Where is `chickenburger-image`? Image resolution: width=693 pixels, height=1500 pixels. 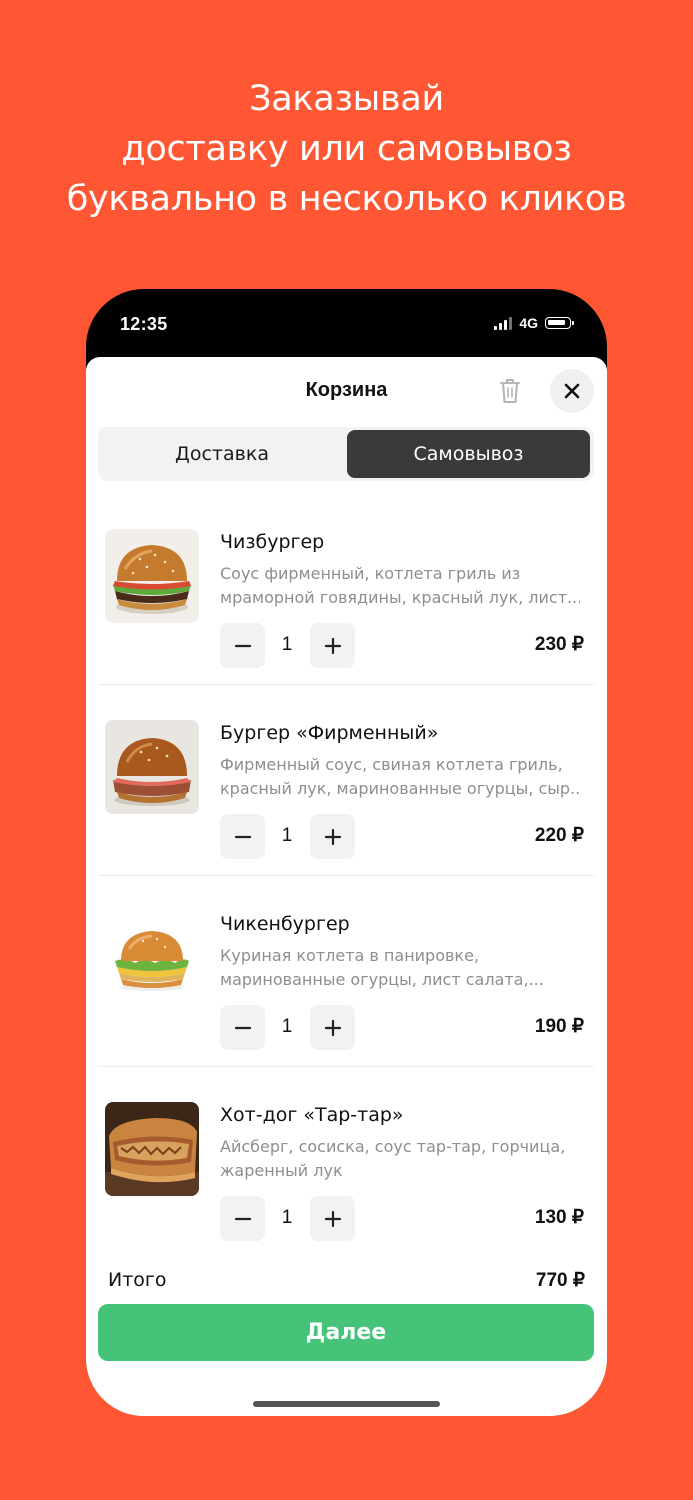
chickenburger-image is located at coordinates (152, 958).